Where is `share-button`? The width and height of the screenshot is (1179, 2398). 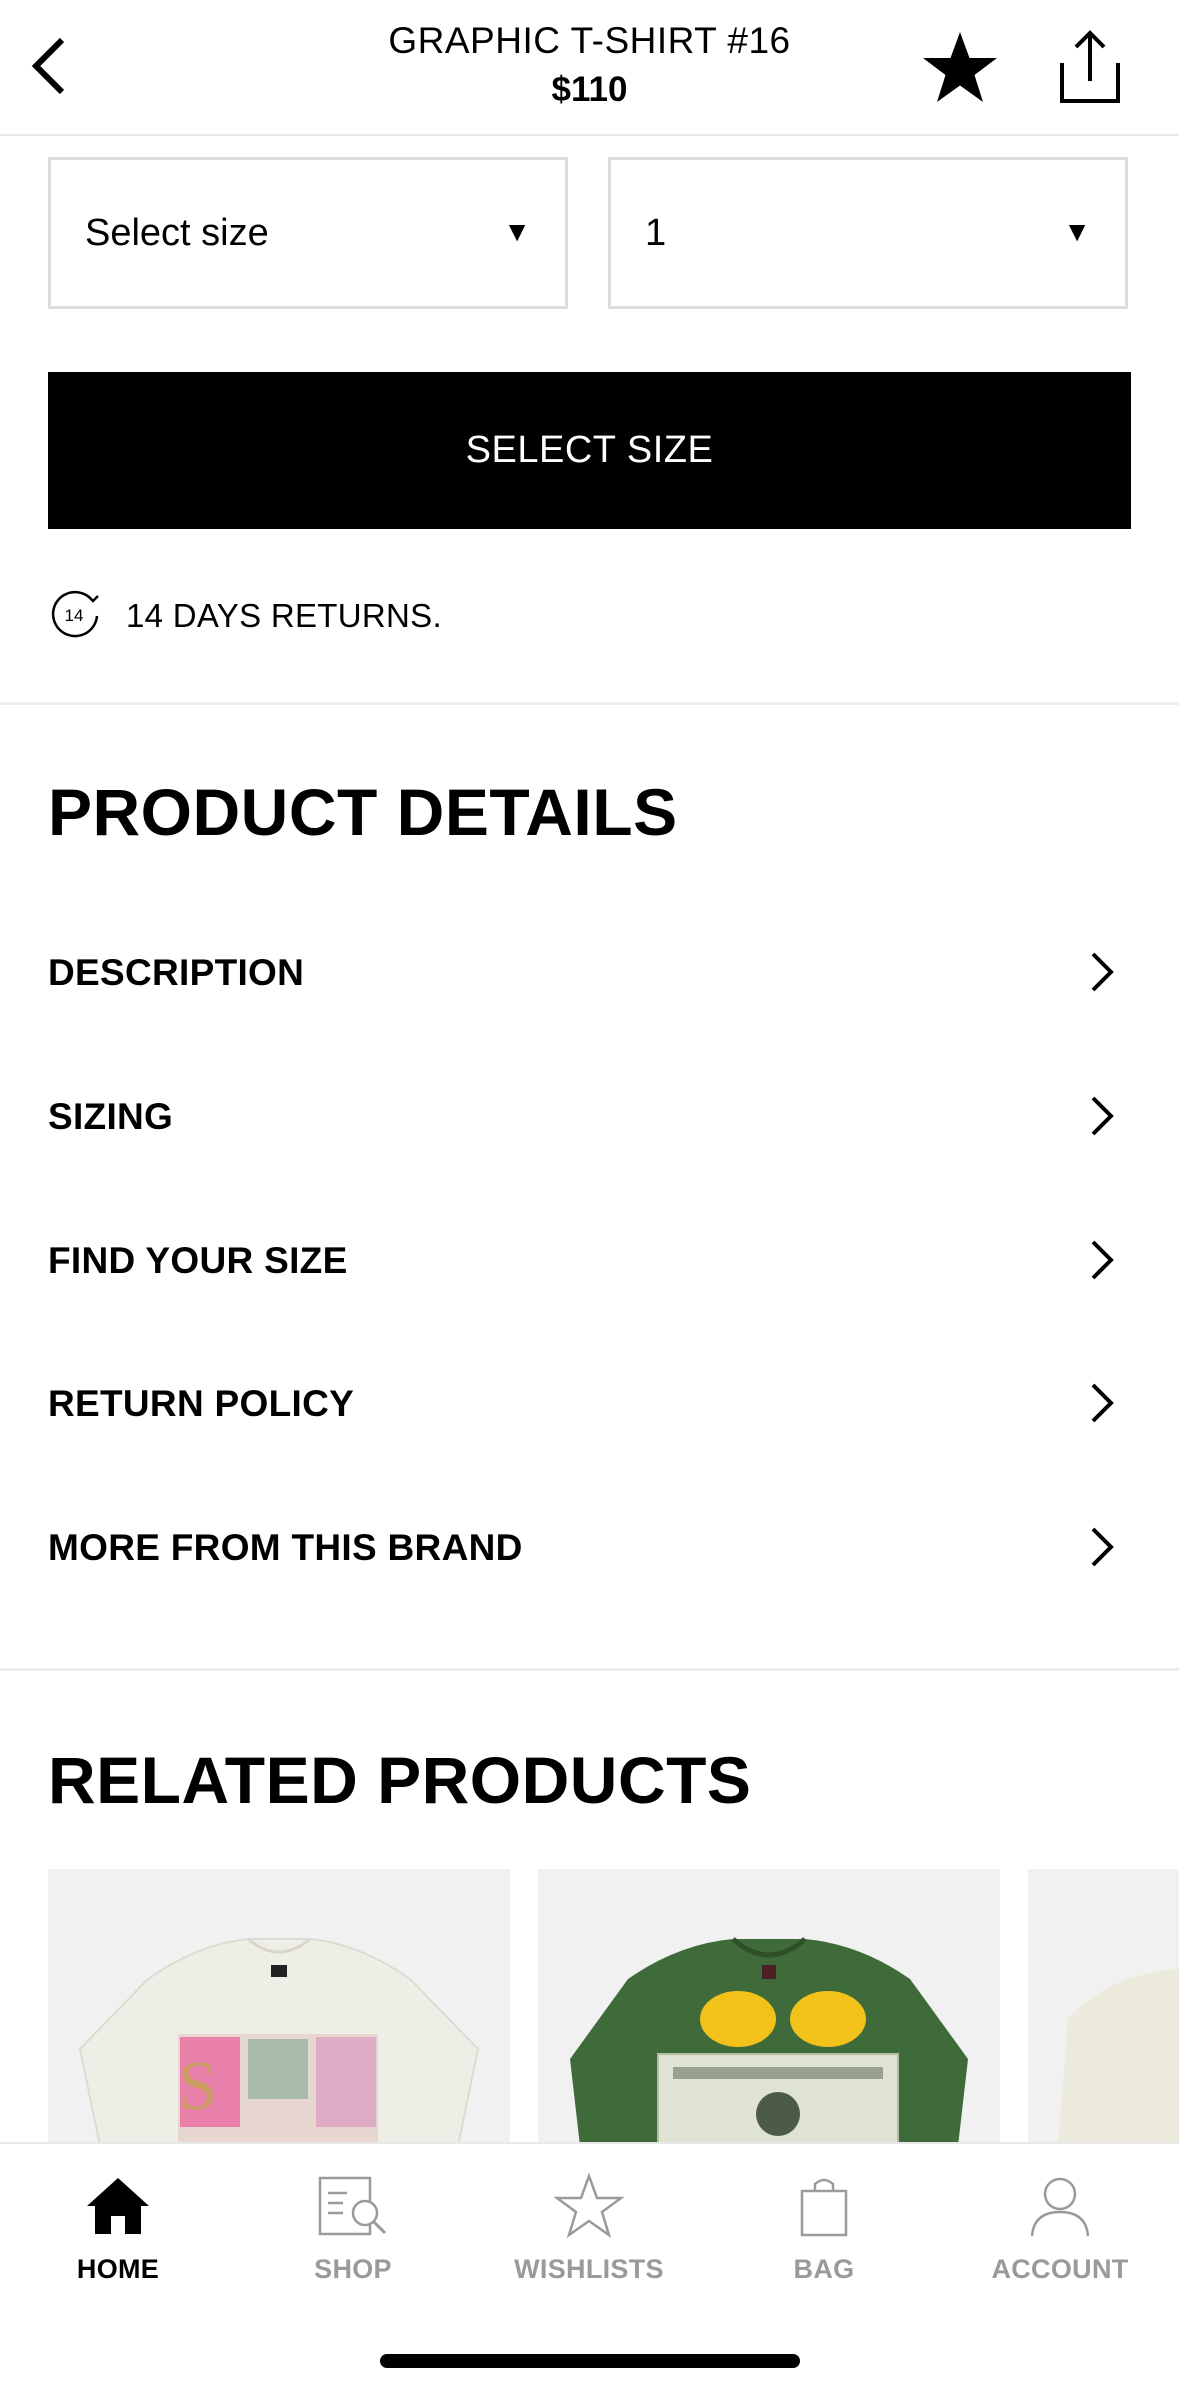
share-button is located at coordinates (1090, 67).